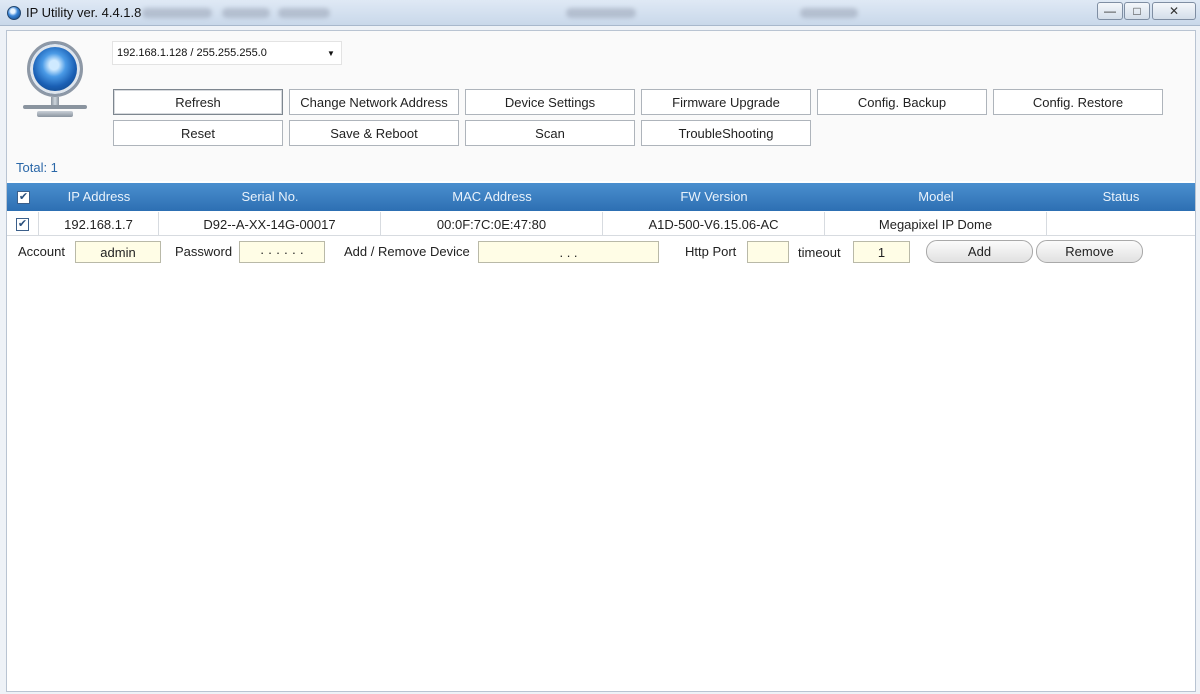  I want to click on app-icon, so click(14, 13).